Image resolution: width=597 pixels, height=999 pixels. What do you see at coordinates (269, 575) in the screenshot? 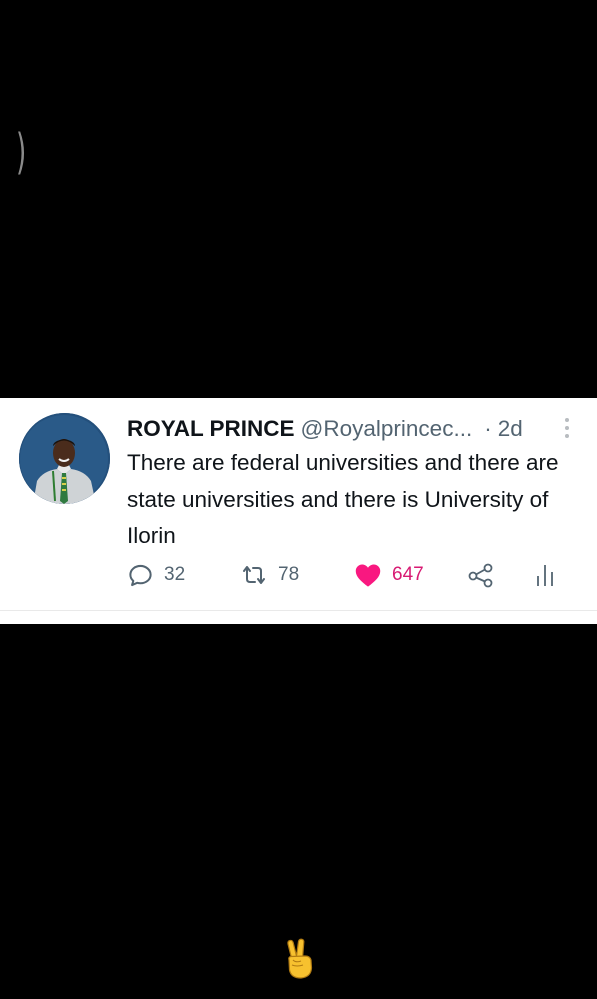
I see `retweet-button: 78` at bounding box center [269, 575].